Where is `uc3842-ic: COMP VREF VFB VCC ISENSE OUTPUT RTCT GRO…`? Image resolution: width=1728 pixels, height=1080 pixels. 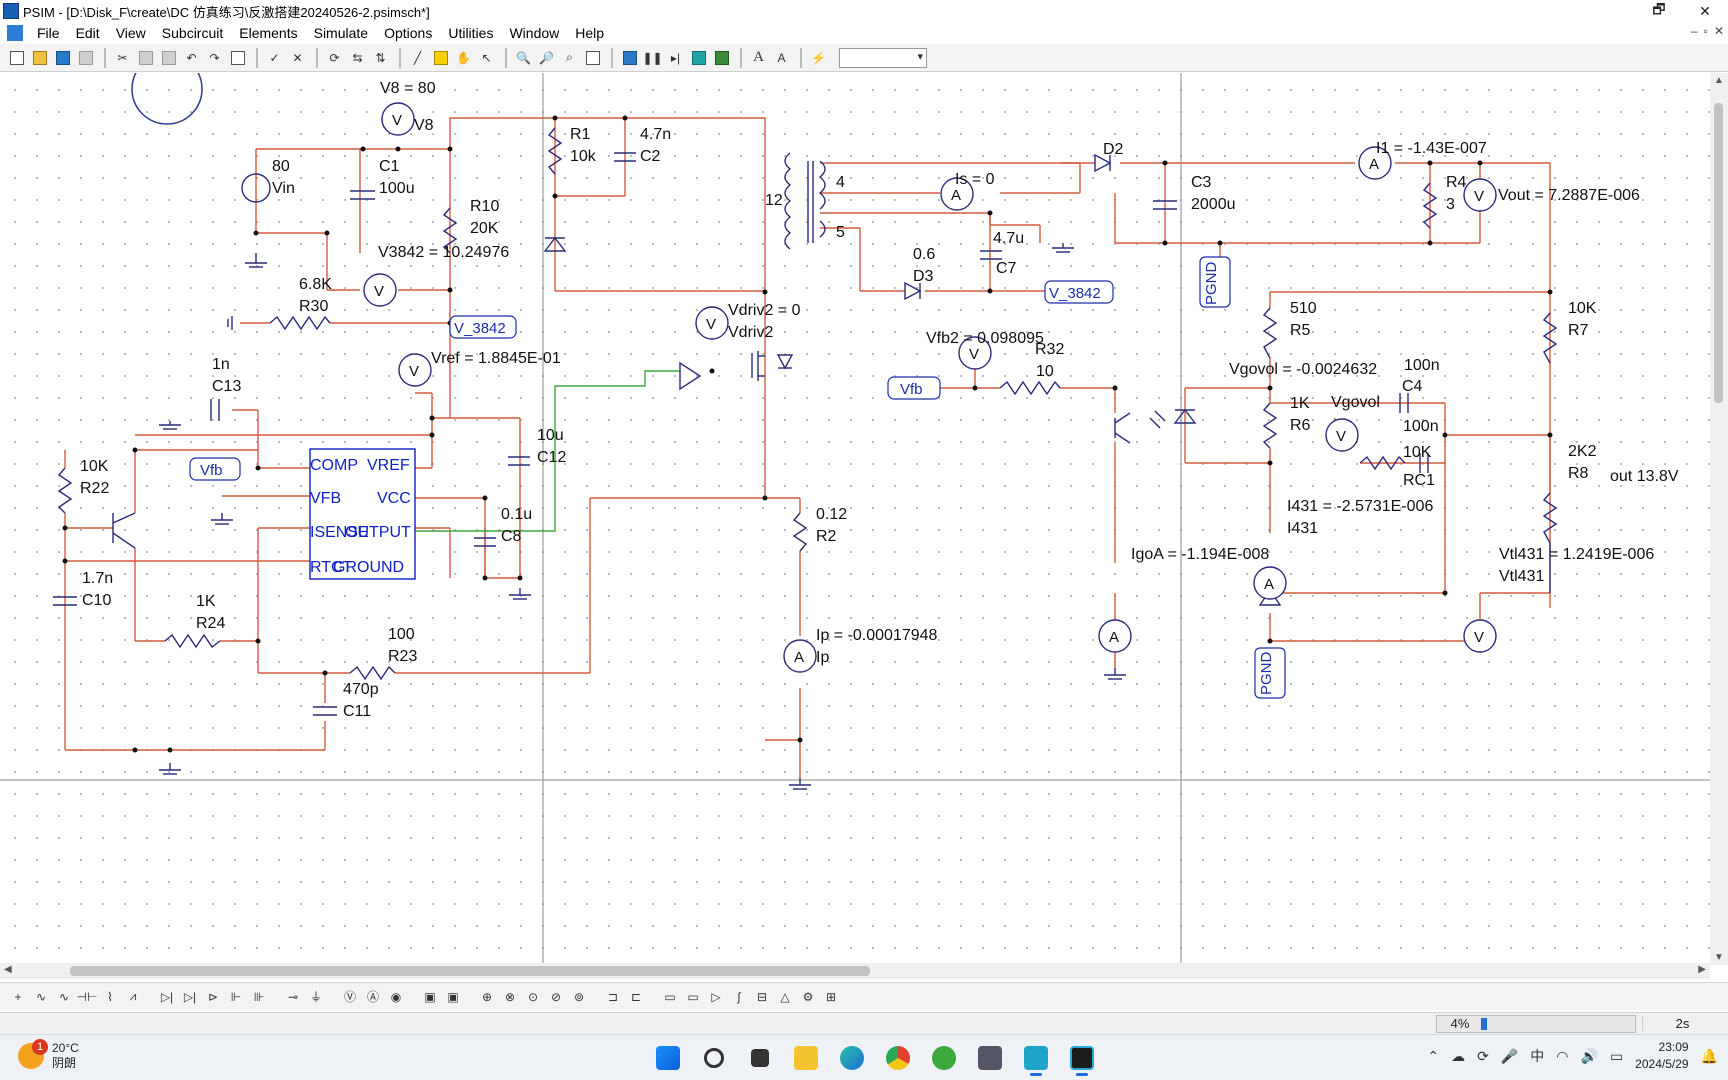 uc3842-ic: COMP VREF VFB VCC ISENSE OUTPUT RTCT GRO… is located at coordinates (362, 514).